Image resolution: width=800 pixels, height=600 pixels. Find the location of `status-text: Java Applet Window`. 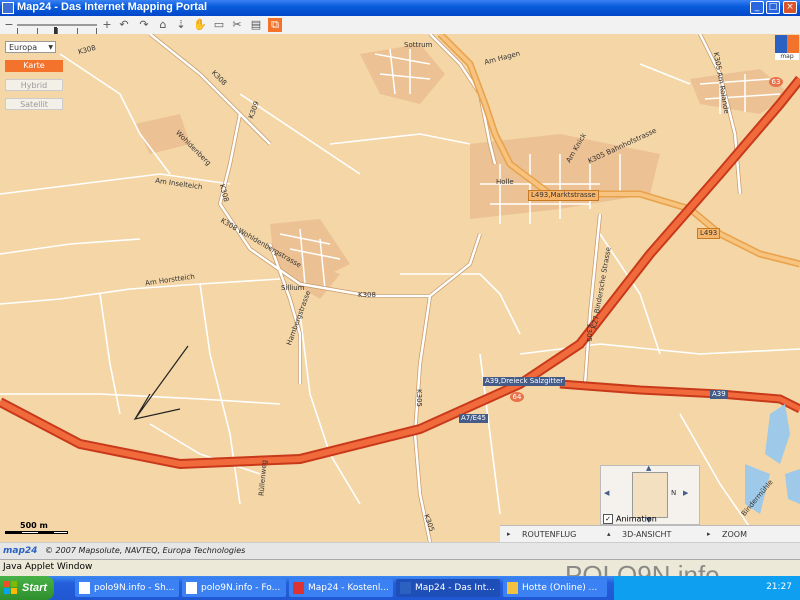

status-text: Java Applet Window is located at coordinates (48, 567).